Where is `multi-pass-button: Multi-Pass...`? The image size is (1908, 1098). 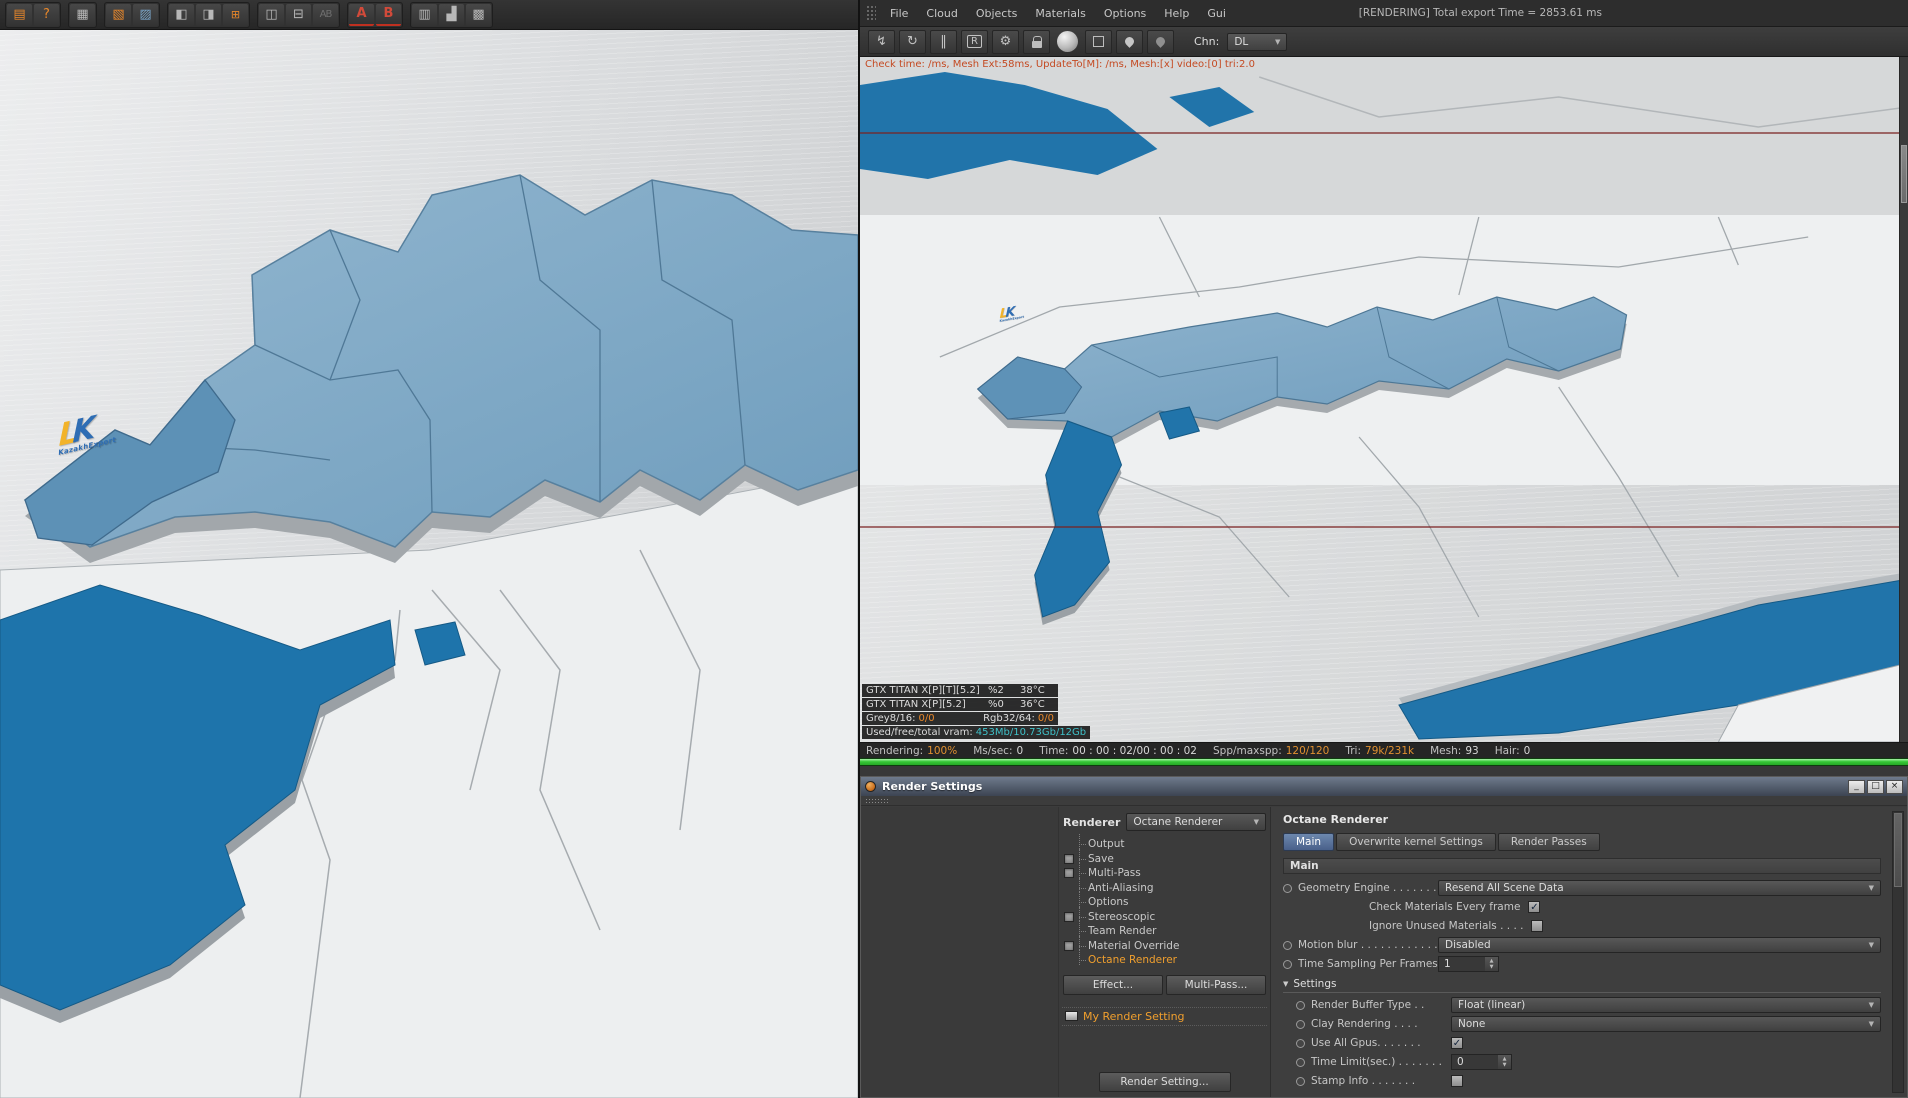
multi-pass-button: Multi-Pass... is located at coordinates (1216, 984).